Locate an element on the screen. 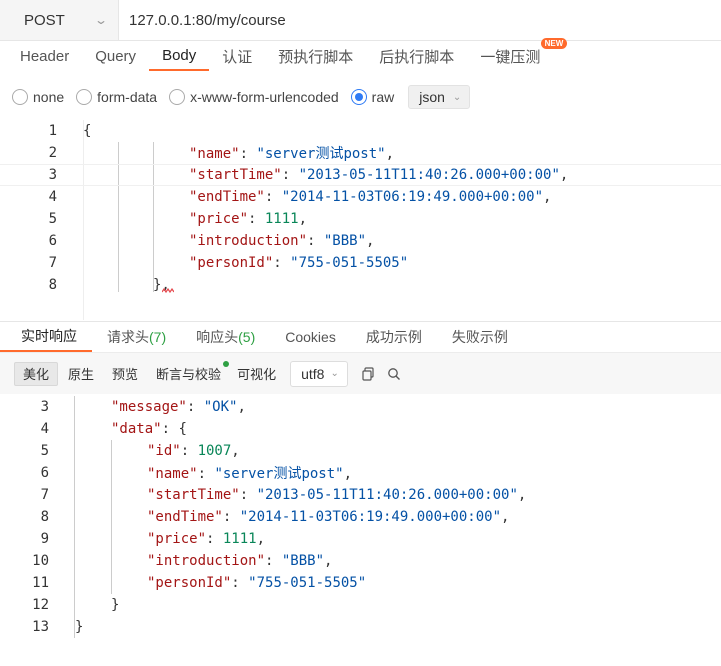 The image size is (721, 666). json-key: "endTime" is located at coordinates (227, 197).